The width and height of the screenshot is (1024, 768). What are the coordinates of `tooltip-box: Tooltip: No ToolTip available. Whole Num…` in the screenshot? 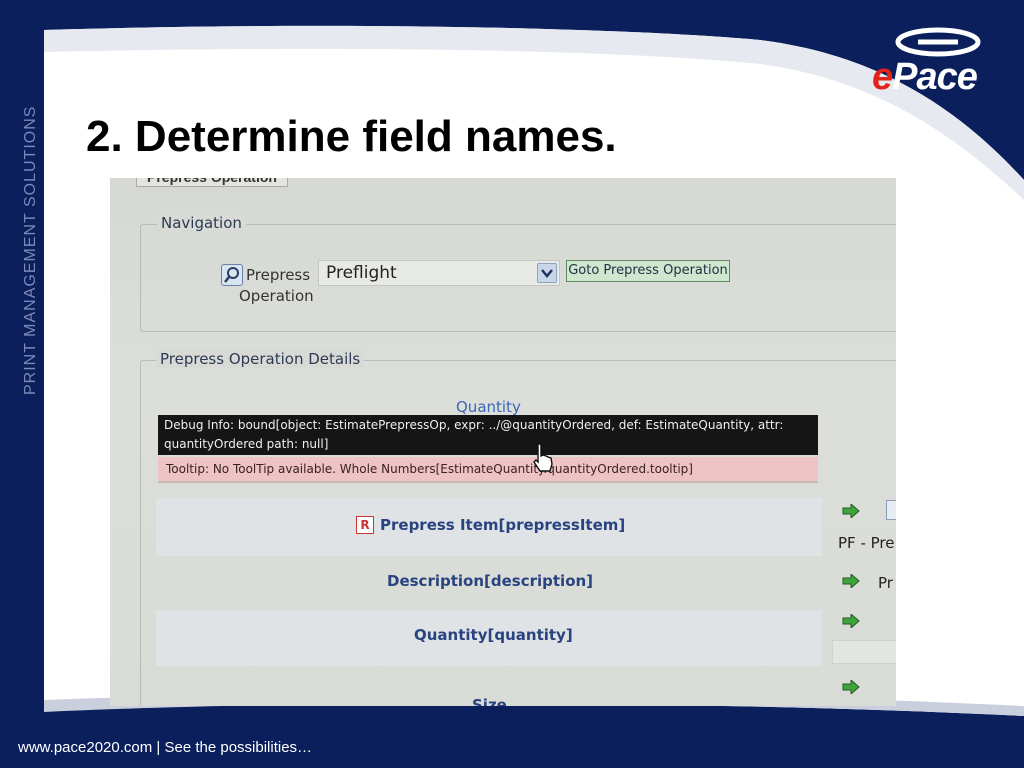 It's located at (488, 470).